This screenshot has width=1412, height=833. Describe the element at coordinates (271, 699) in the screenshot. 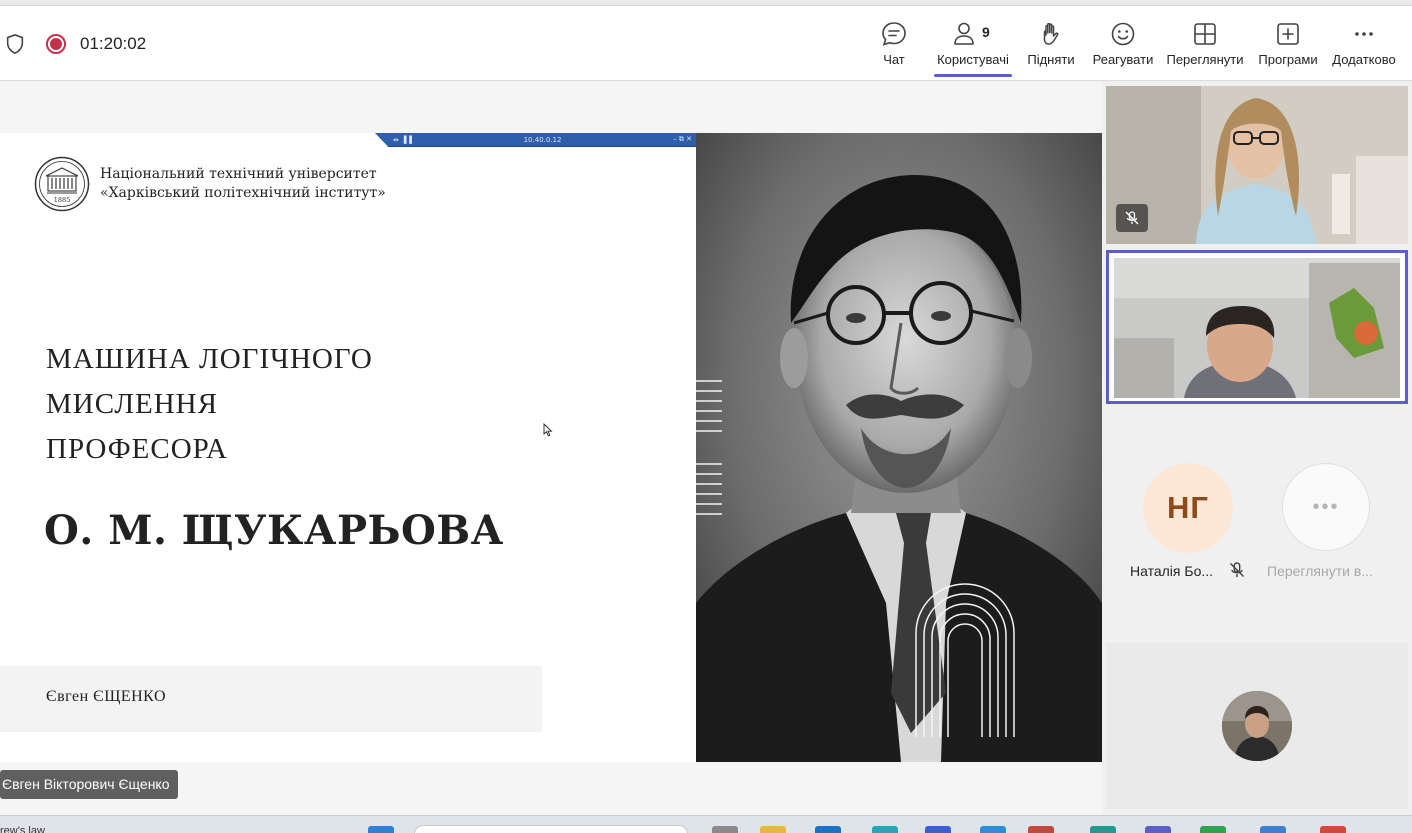

I see `author-band: Євген ЄЩЕНКО` at that location.